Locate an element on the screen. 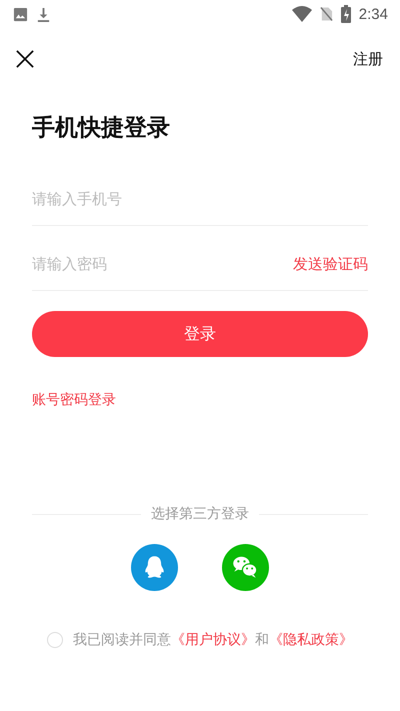 This screenshot has width=400, height=711. download-icon is located at coordinates (43, 14).